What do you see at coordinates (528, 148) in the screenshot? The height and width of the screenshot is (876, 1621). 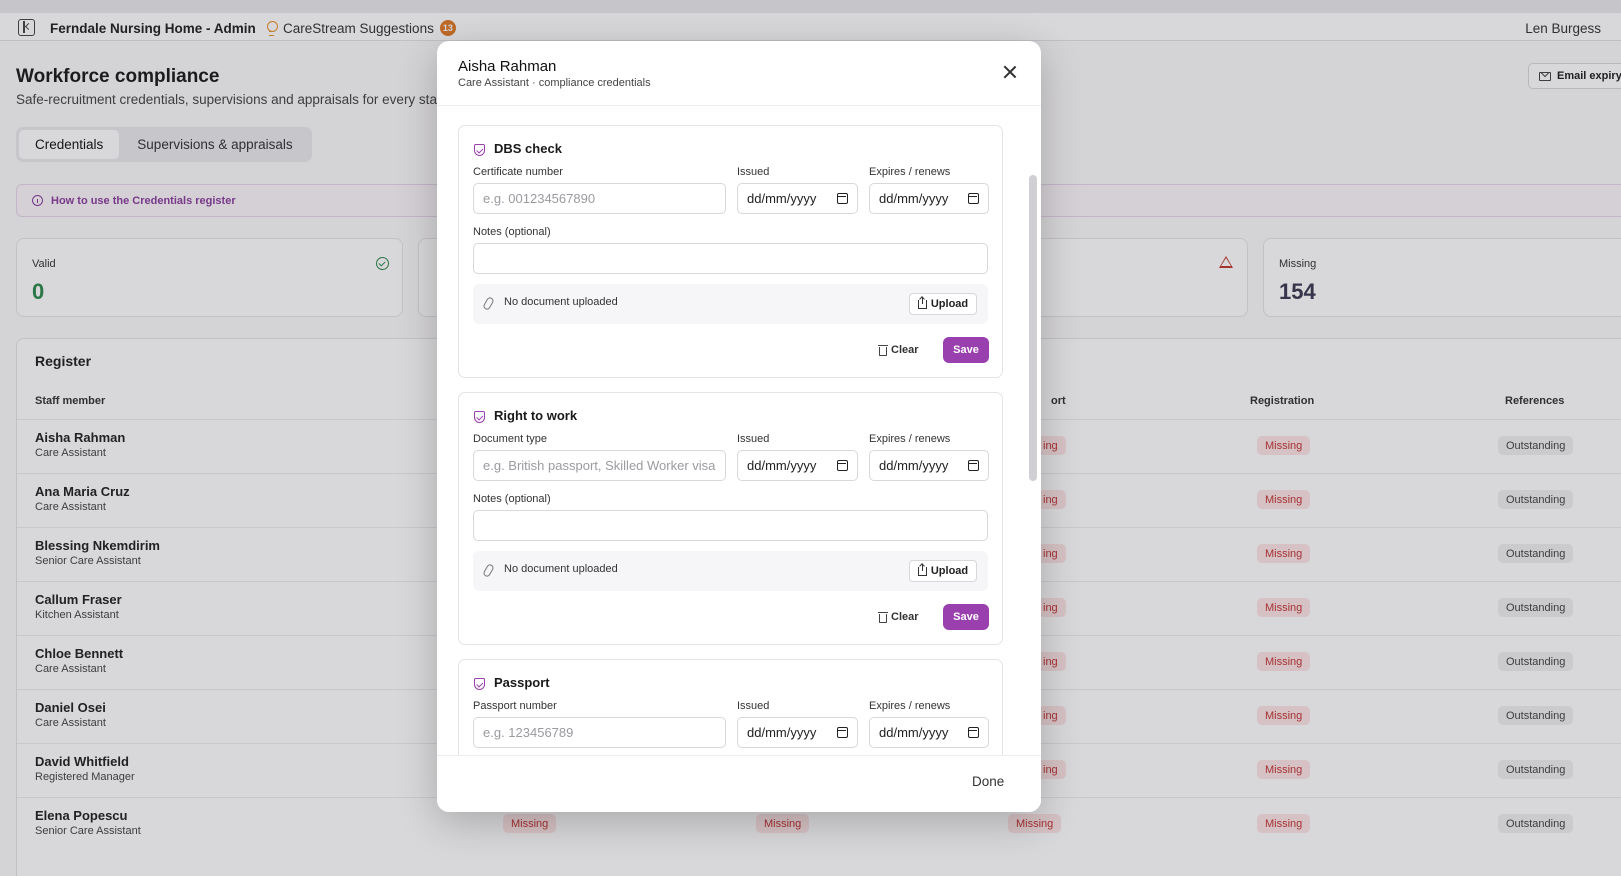 I see `credential-title: DBS check` at bounding box center [528, 148].